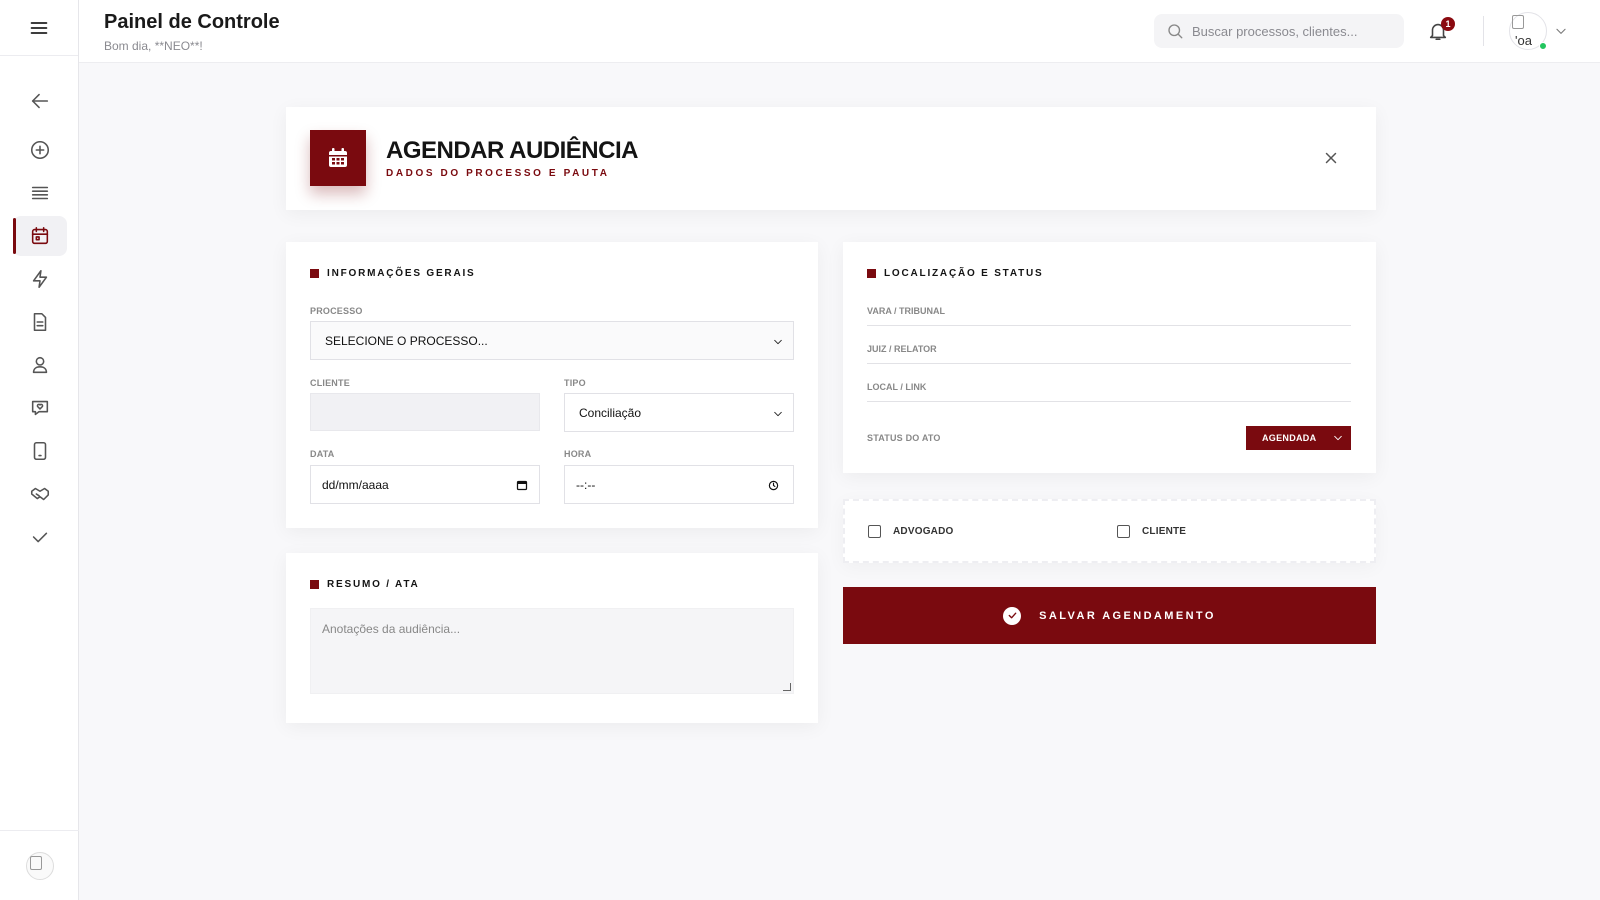 The image size is (1600, 900). What do you see at coordinates (1109, 354) in the screenshot?
I see `judge-input: JUIZ / RELATOR` at bounding box center [1109, 354].